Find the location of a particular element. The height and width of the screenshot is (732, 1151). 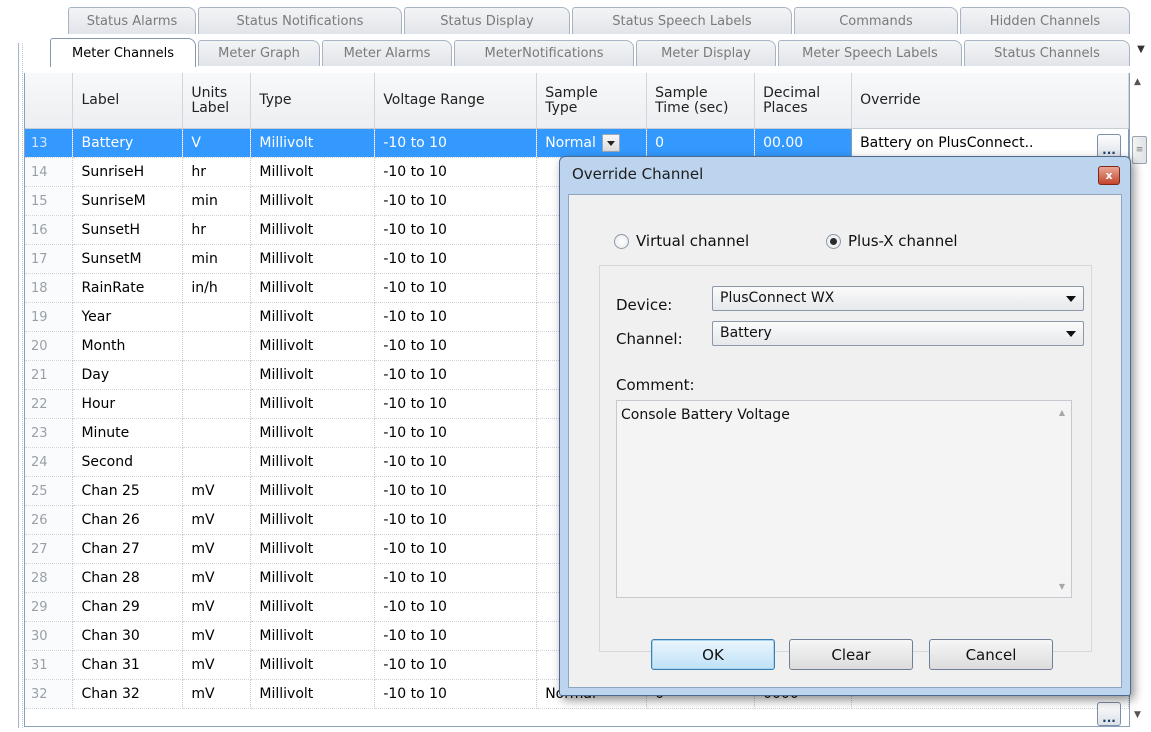

tab-status-channels: Status Channels is located at coordinates (1047, 53).